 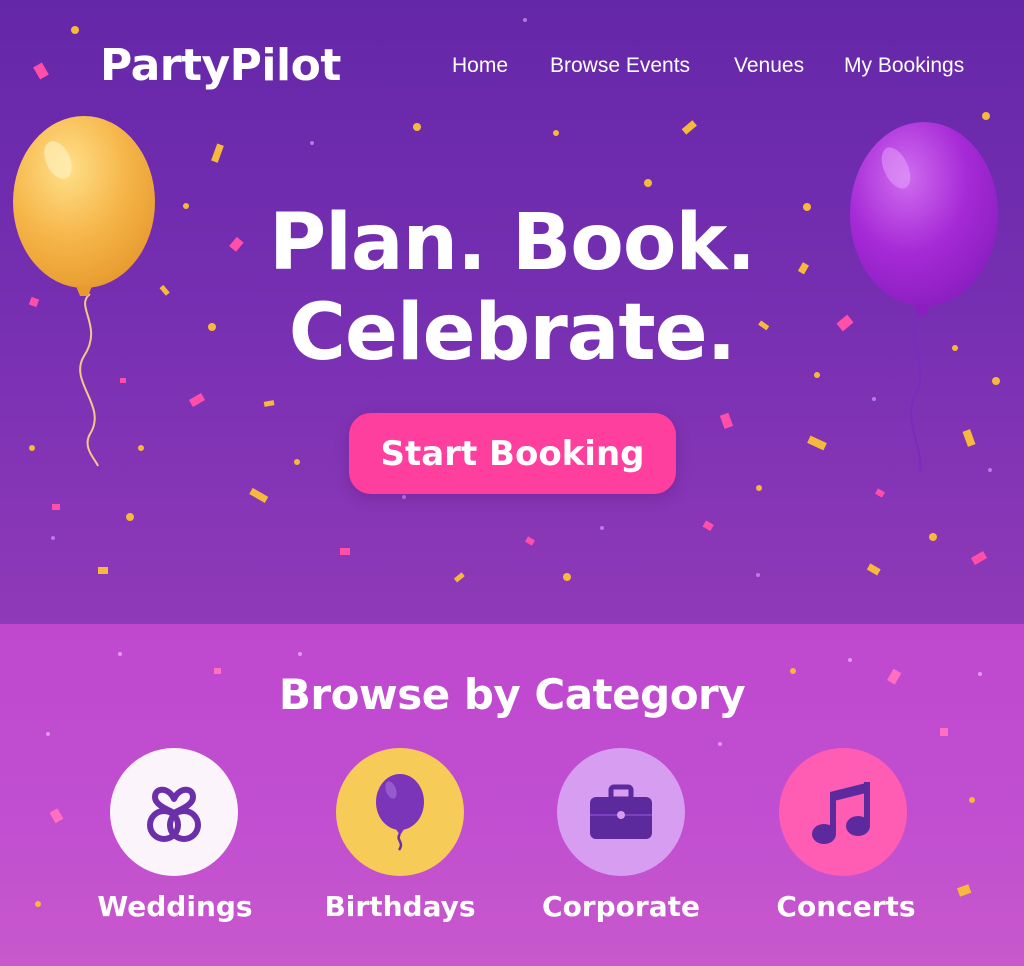 I want to click on hero-headline-line1: Plan. Book., so click(x=512, y=243).